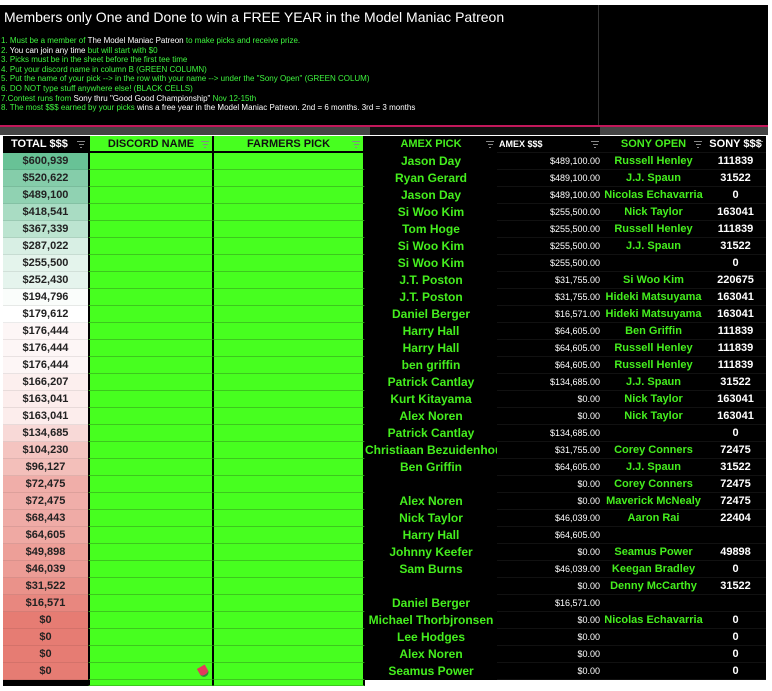  Describe the element at coordinates (45, 144) in the screenshot. I see `header-total: TOTAL $$$` at that location.